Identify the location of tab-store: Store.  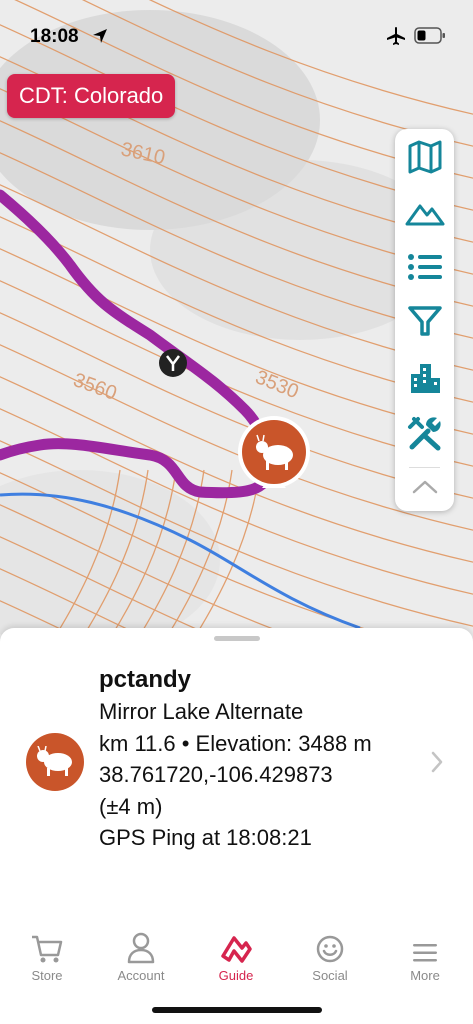
(47, 953).